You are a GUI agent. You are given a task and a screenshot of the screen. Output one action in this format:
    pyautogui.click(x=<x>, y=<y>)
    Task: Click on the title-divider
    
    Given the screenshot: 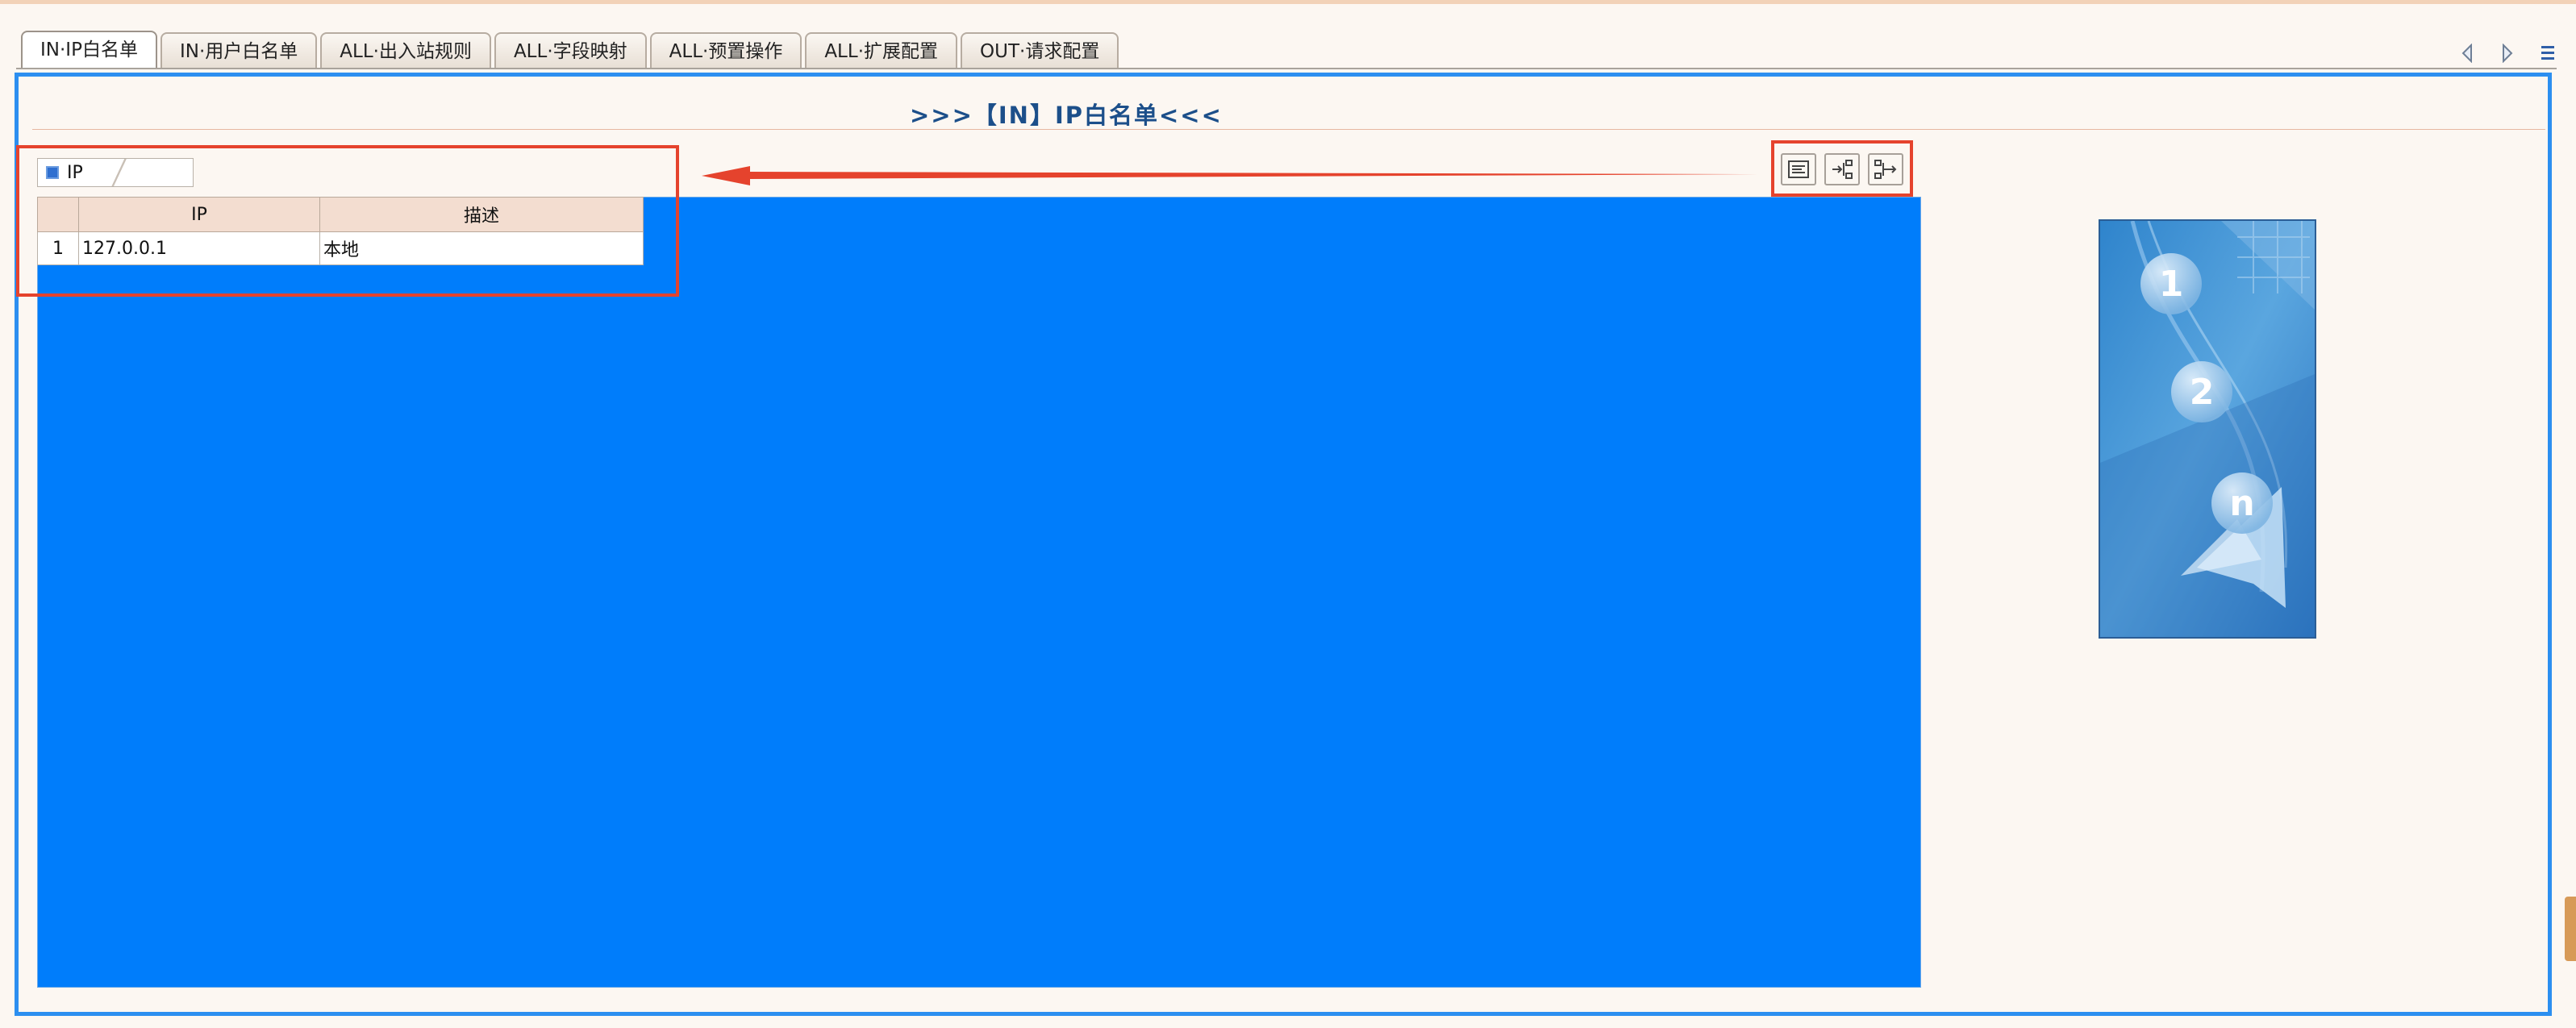 What is the action you would take?
    pyautogui.click(x=1288, y=129)
    